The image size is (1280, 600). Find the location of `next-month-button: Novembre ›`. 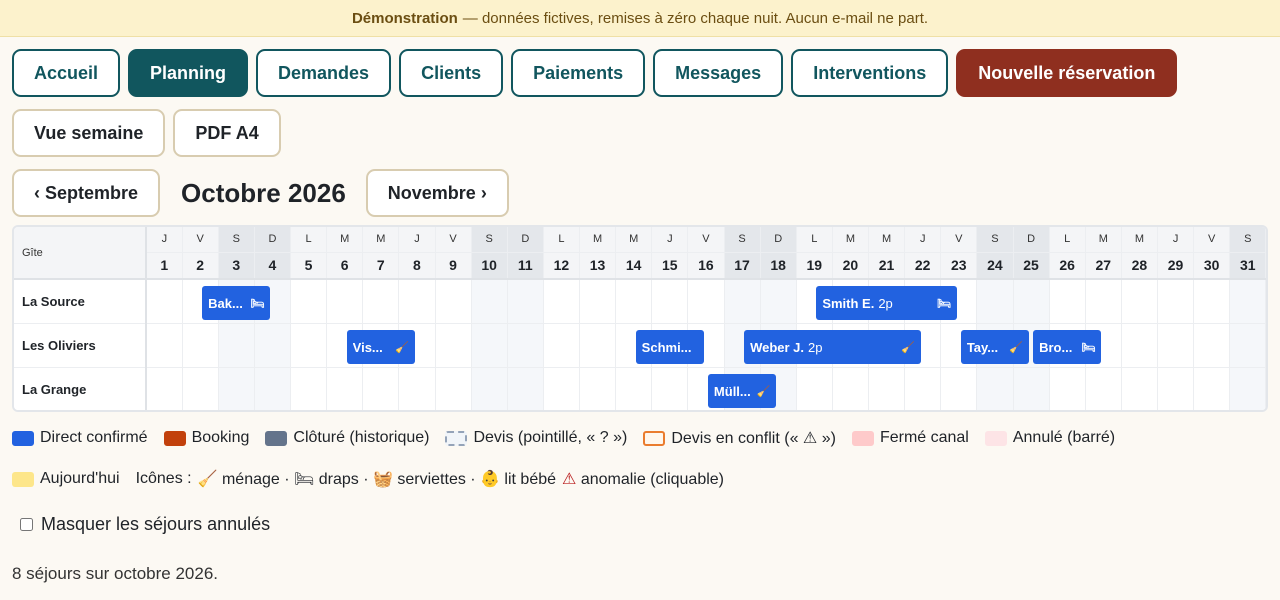

next-month-button: Novembre › is located at coordinates (437, 193).